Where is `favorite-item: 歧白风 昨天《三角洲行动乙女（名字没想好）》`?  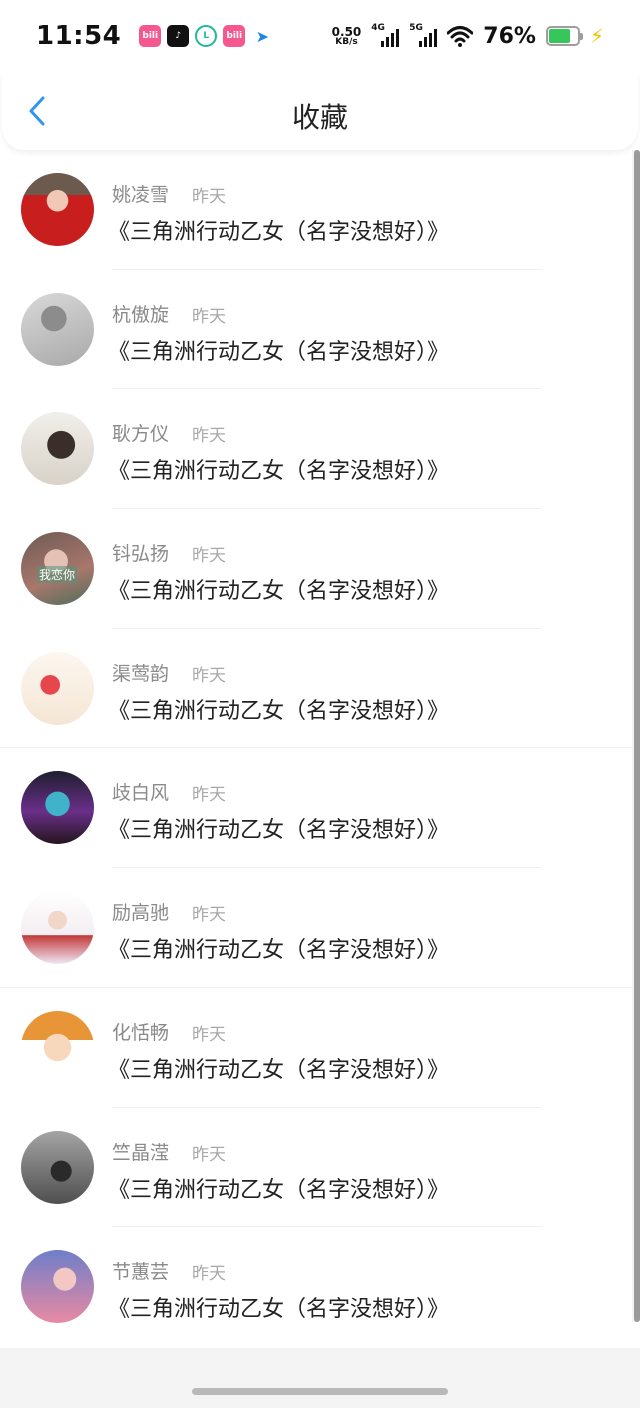 favorite-item: 歧白风 昨天《三角洲行动乙女（名字没想好）》 is located at coordinates (316, 808).